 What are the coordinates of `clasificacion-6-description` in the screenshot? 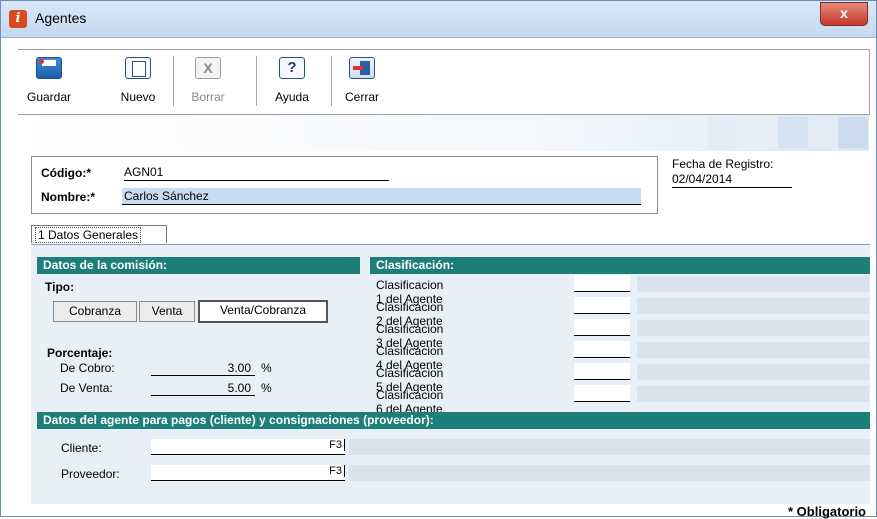 It's located at (753, 394).